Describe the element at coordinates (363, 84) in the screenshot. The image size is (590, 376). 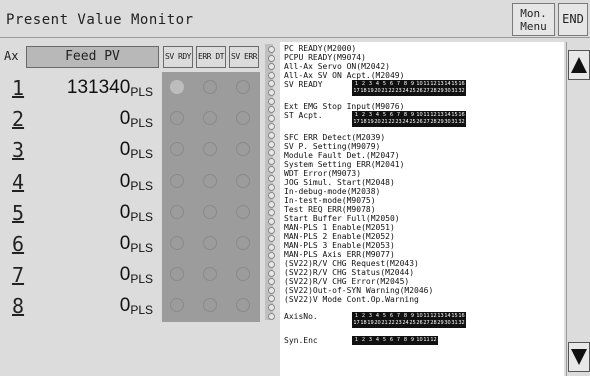
I see `axis-grid-cell: 2` at that location.